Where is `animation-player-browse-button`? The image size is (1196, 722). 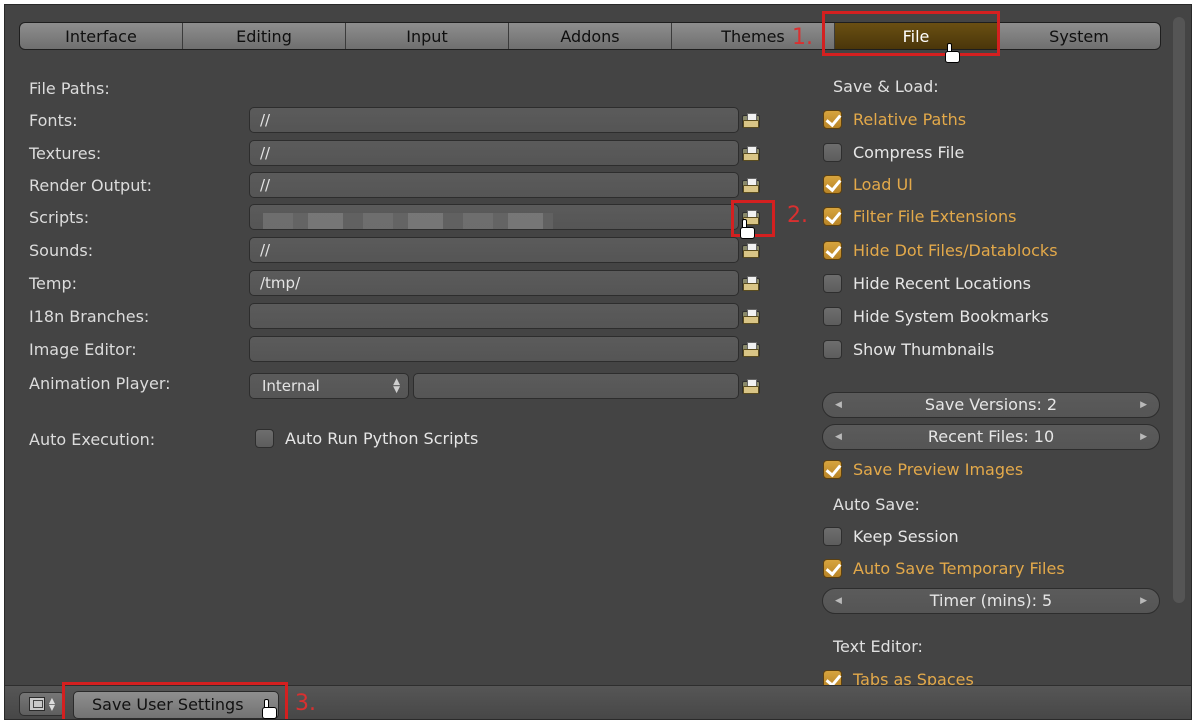 animation-player-browse-button is located at coordinates (751, 386).